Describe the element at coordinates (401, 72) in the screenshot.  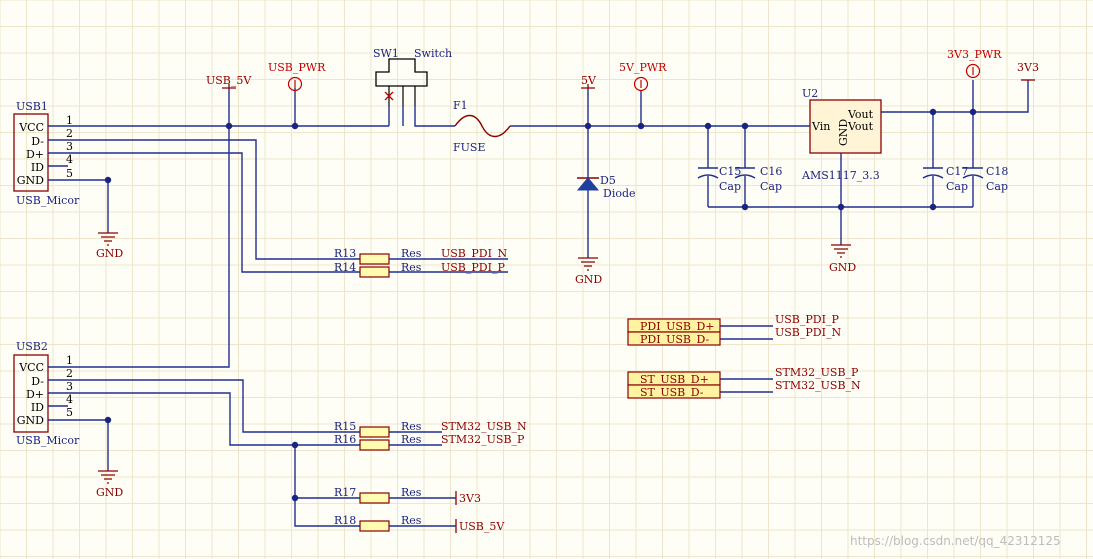
I see `switch-body` at that location.